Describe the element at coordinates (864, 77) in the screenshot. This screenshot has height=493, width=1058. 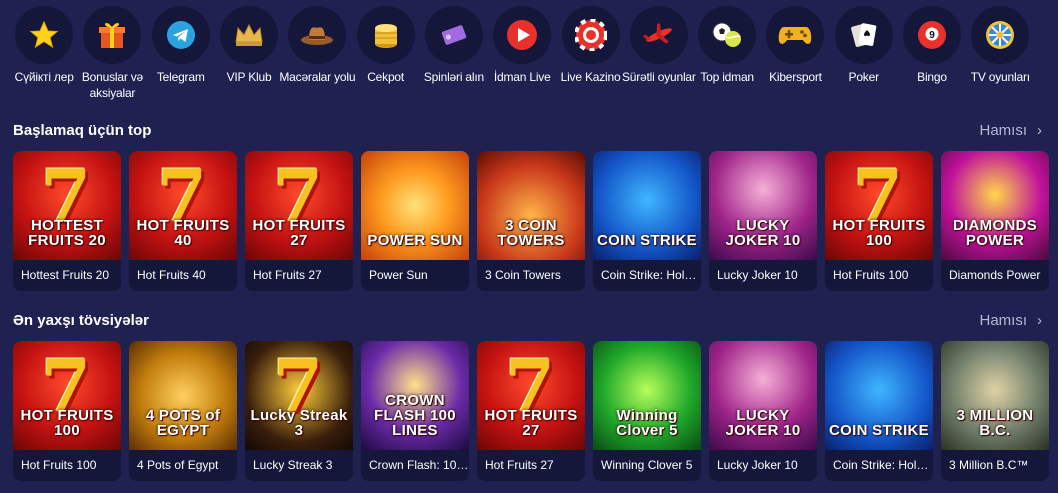
I see `category-label: Poker` at that location.